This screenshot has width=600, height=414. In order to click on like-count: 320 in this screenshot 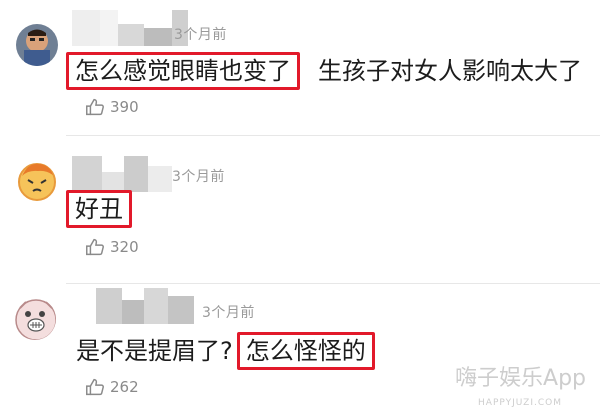, I will do `click(124, 247)`.